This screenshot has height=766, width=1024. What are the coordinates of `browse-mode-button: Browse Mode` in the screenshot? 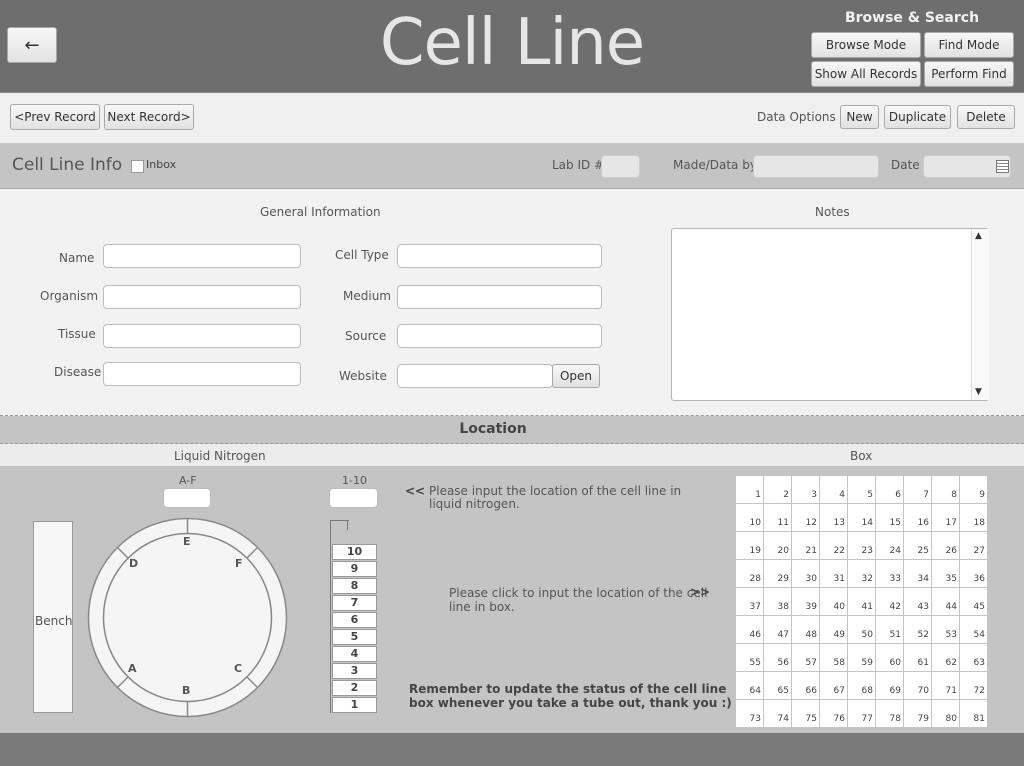 It's located at (866, 45).